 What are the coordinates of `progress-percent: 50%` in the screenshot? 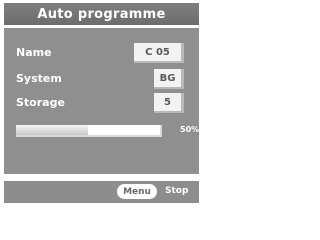 It's located at (190, 129).